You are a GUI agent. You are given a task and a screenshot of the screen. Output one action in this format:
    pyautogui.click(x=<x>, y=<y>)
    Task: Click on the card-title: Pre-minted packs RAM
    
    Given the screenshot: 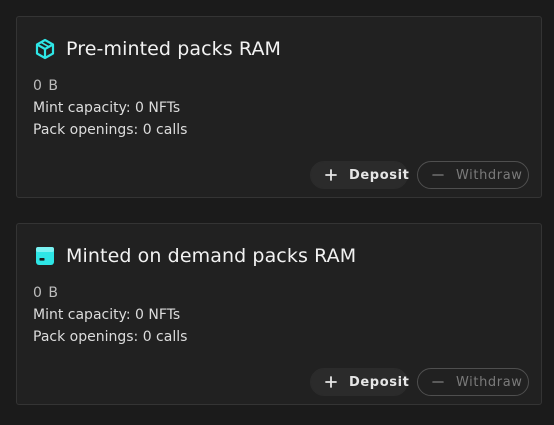 What is the action you would take?
    pyautogui.click(x=174, y=49)
    